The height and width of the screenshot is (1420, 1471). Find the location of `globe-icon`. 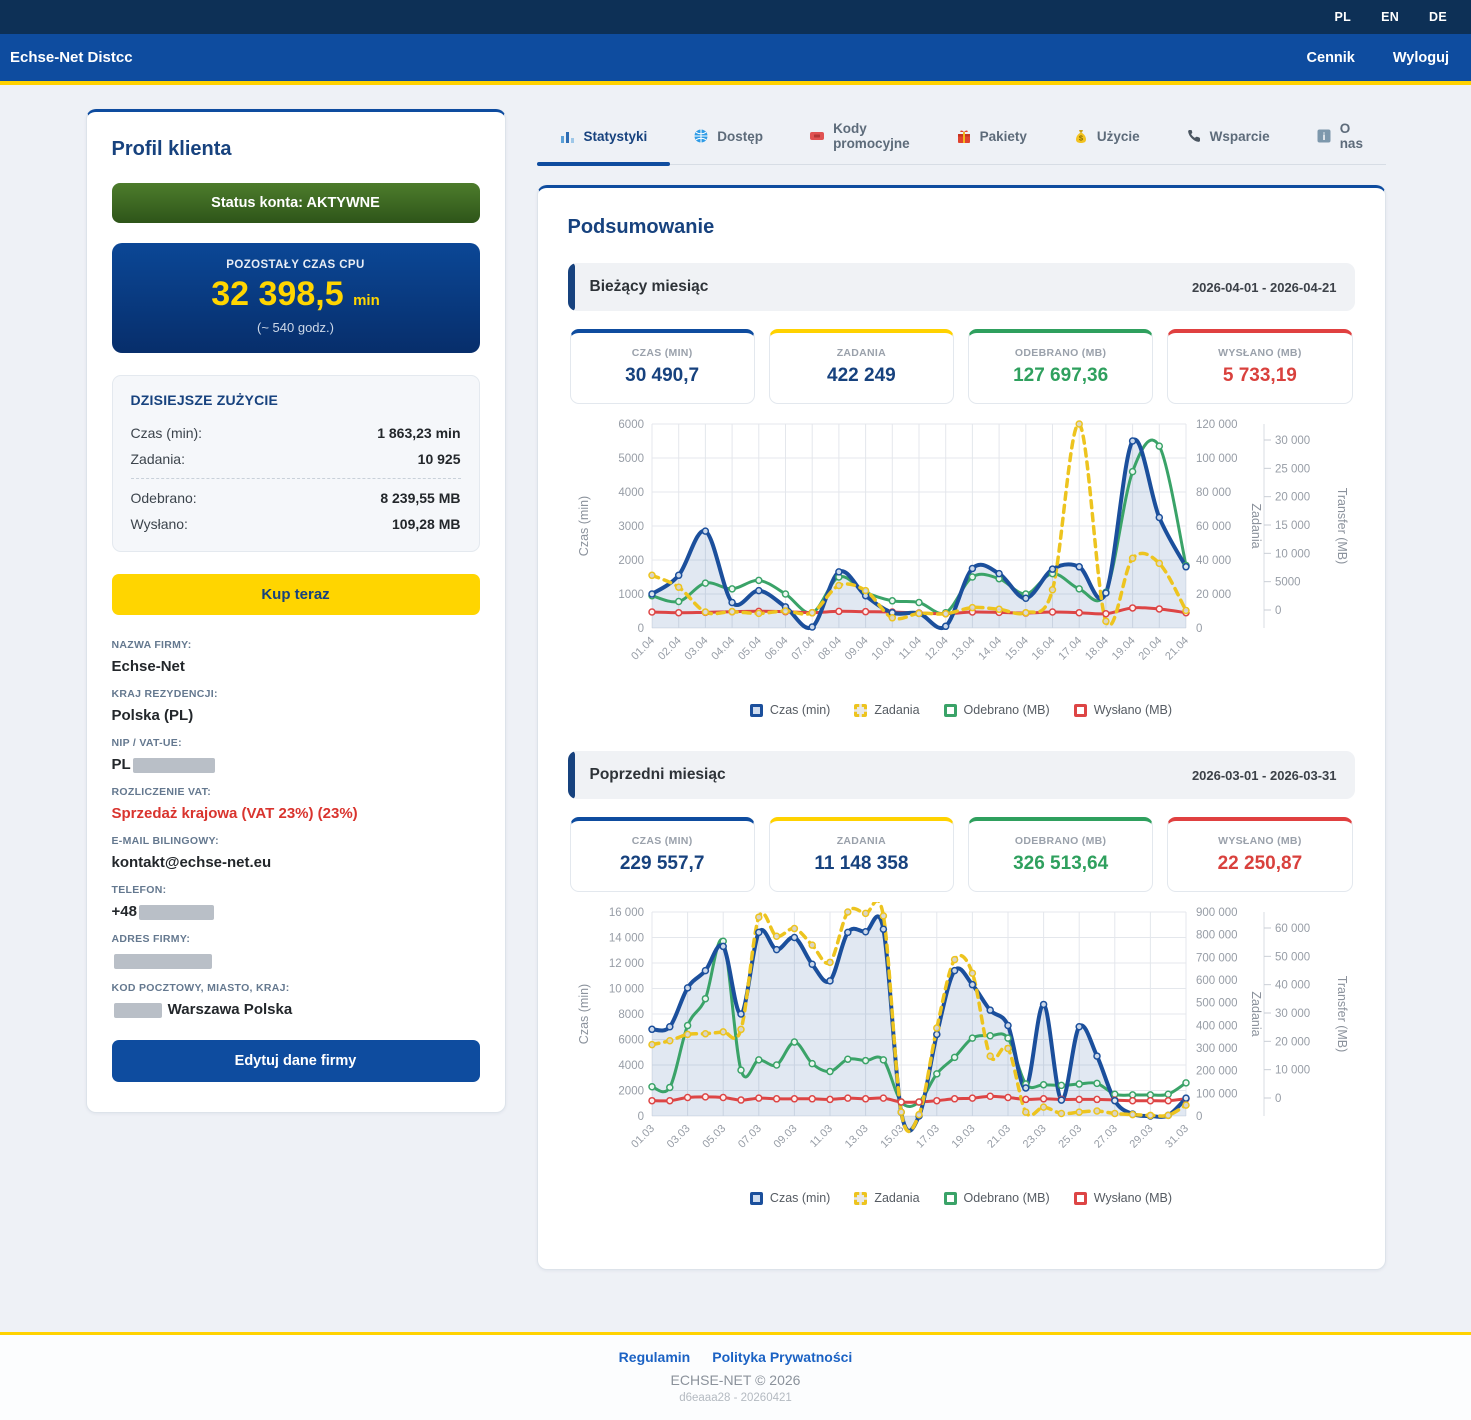

globe-icon is located at coordinates (701, 136).